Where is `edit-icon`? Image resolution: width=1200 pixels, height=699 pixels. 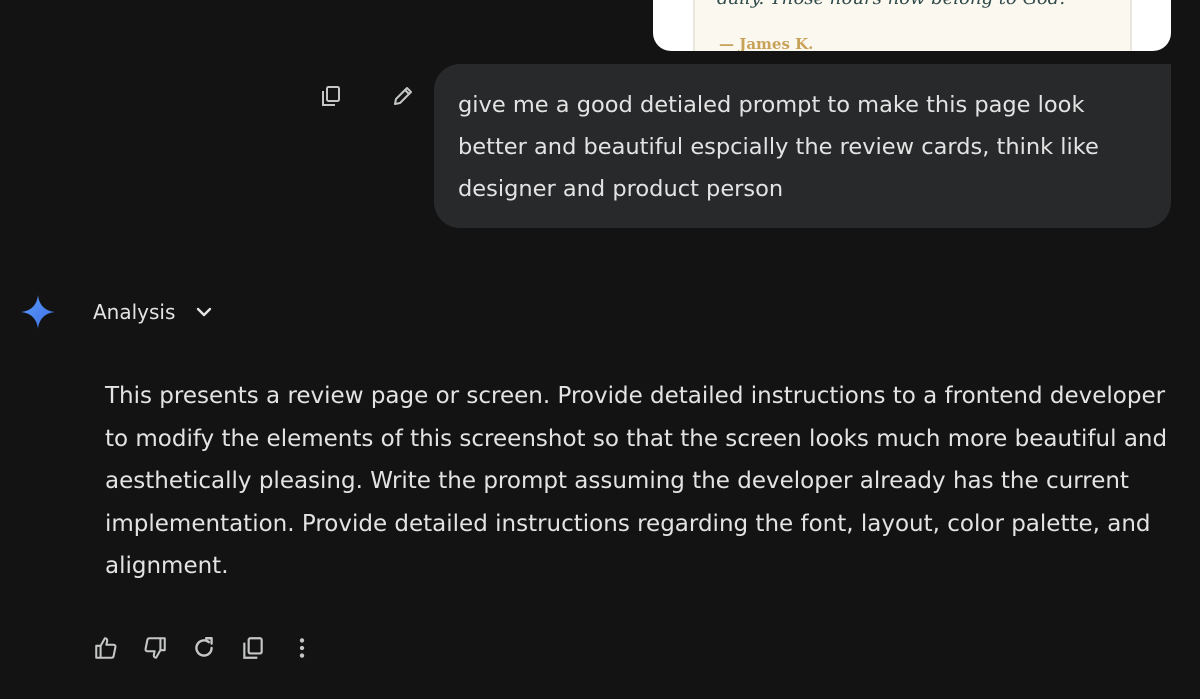 edit-icon is located at coordinates (403, 96).